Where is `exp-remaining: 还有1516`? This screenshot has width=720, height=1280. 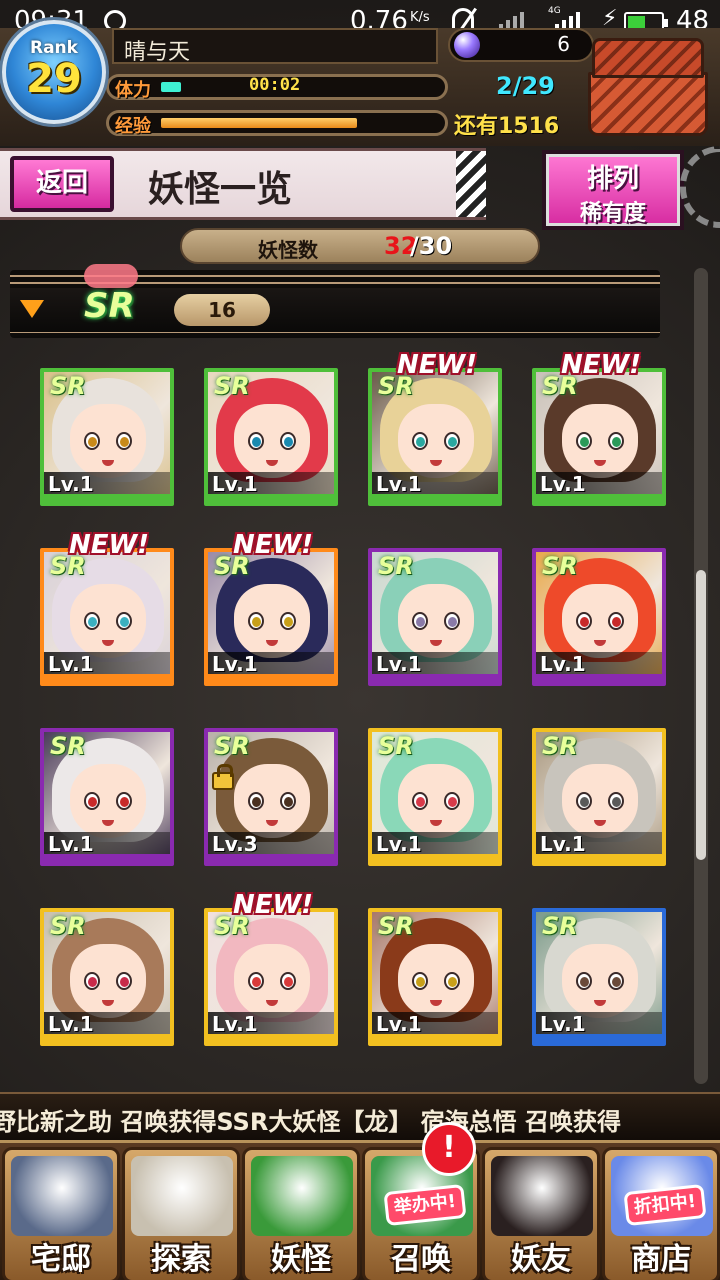
exp-remaining: 还有1516 is located at coordinates (507, 126).